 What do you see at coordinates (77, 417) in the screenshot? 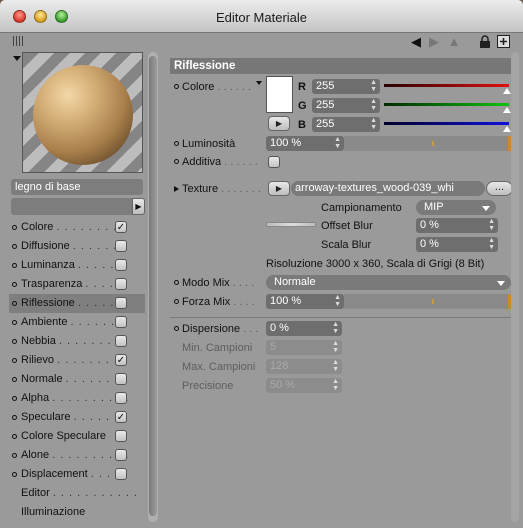
I see `channel-item-speculare: Speculare . . . . . . ✓` at bounding box center [77, 417].